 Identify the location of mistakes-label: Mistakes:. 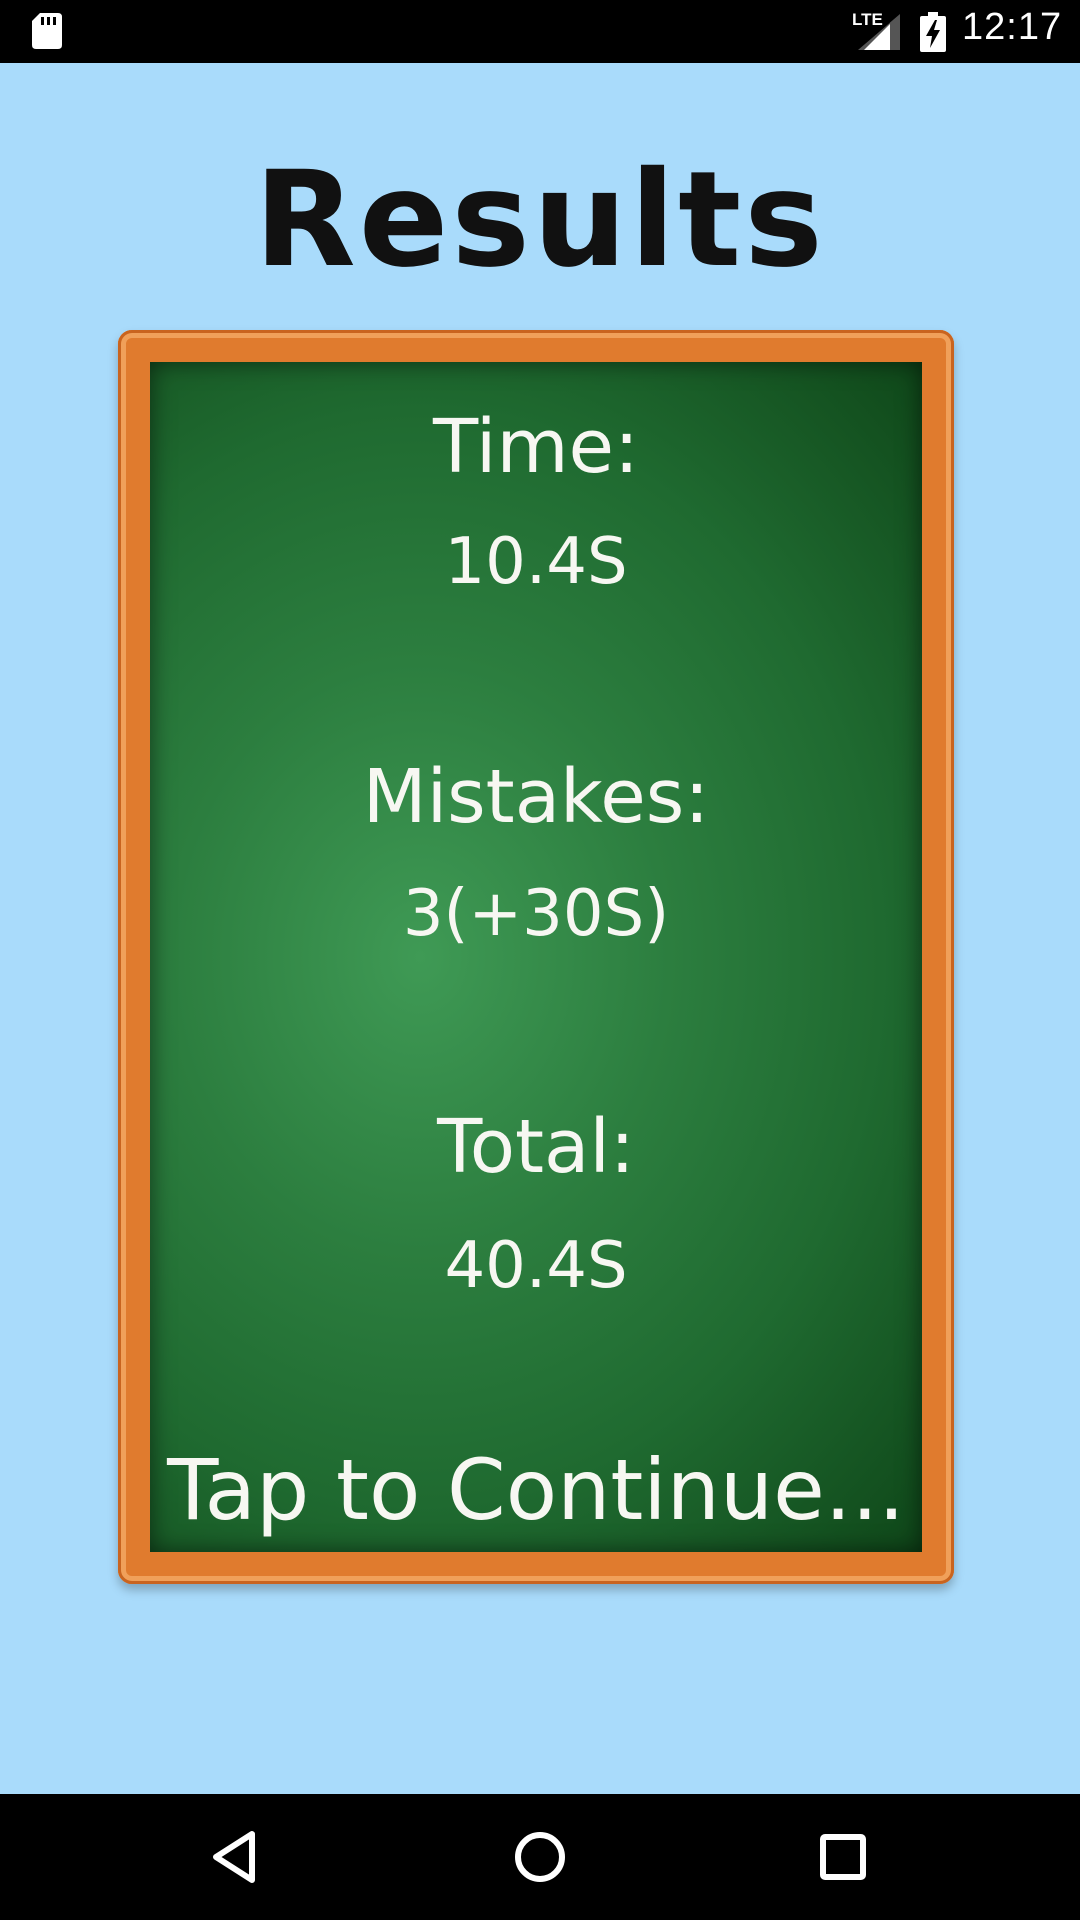
(536, 797).